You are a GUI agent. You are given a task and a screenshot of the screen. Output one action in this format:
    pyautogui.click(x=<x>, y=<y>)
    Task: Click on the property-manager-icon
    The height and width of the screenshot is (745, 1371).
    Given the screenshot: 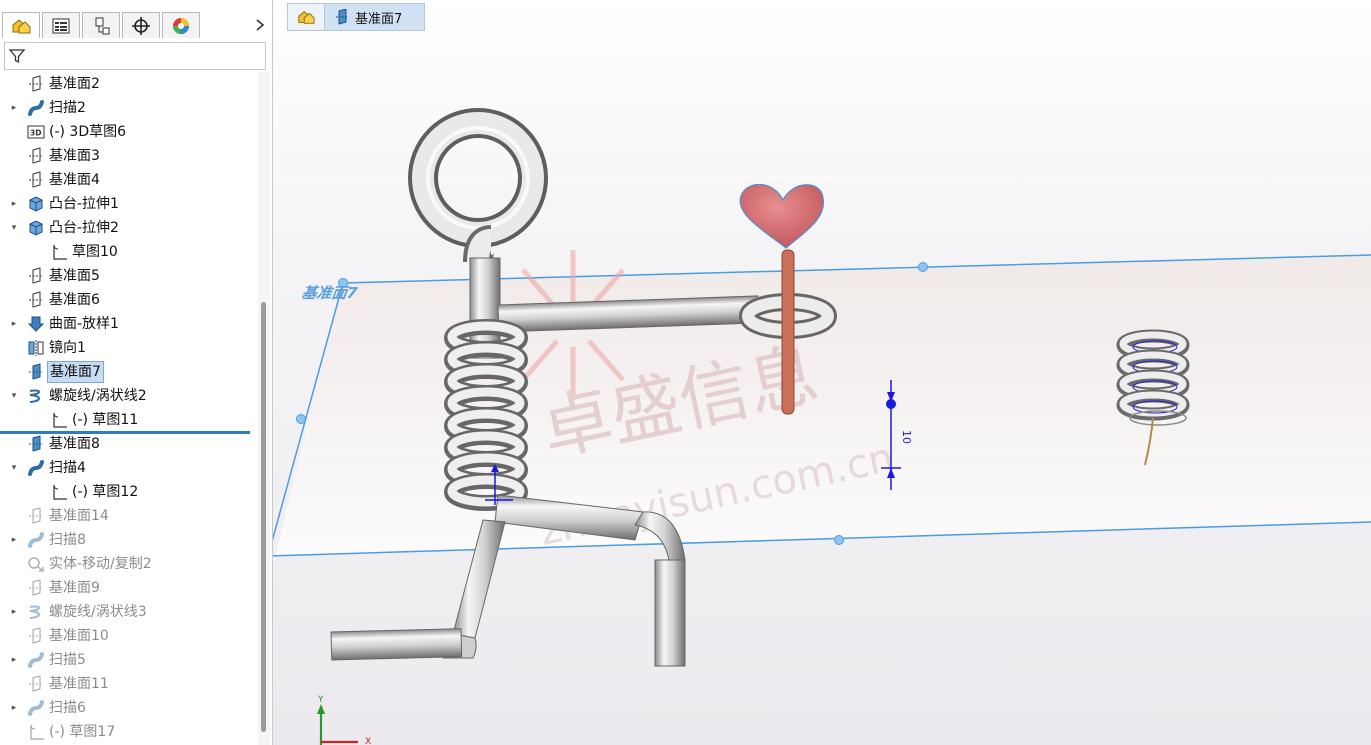 What is the action you would take?
    pyautogui.click(x=61, y=25)
    